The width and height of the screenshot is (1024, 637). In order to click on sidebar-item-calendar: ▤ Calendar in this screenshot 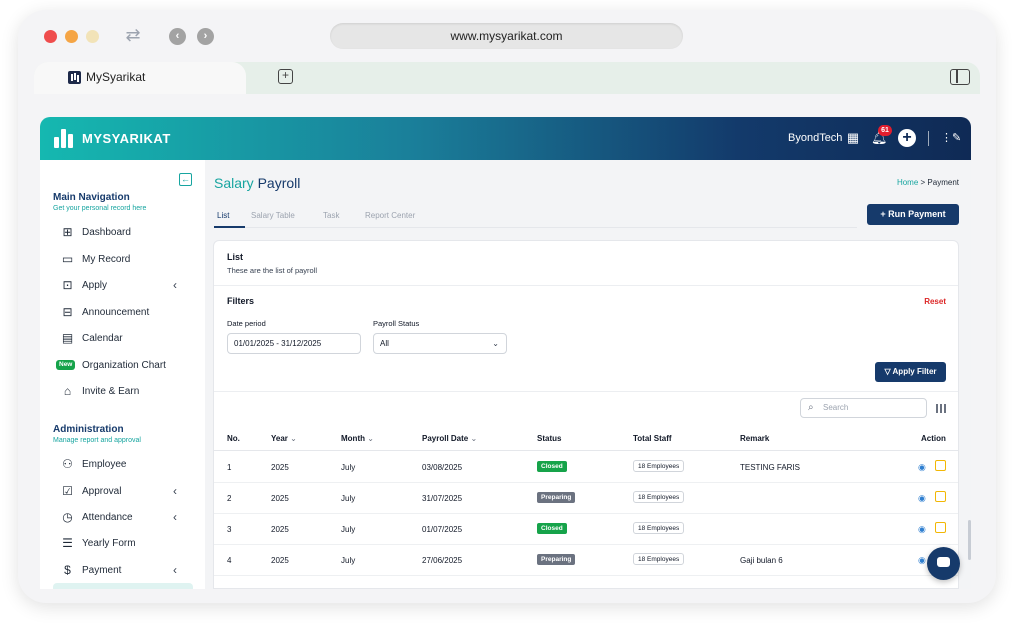, I will do `click(123, 339)`.